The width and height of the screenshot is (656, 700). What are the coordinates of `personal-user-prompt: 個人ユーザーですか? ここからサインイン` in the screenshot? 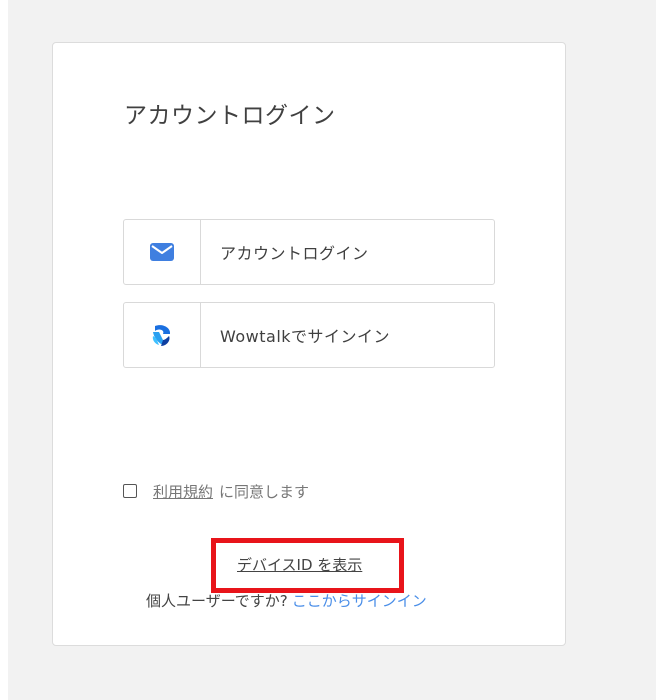 It's located at (286, 600).